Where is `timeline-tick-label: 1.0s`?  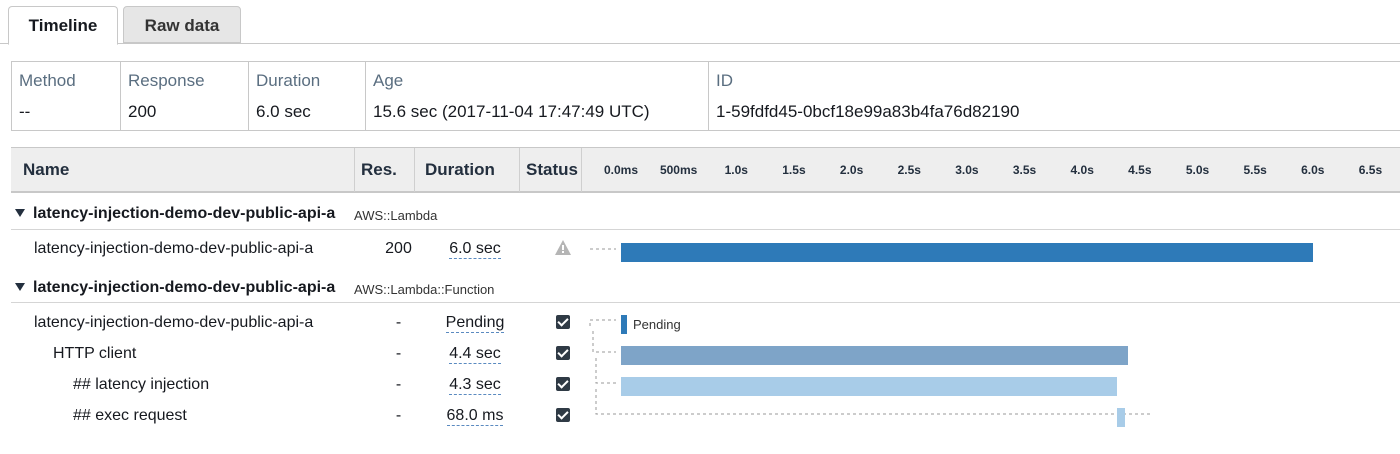 timeline-tick-label: 1.0s is located at coordinates (736, 170).